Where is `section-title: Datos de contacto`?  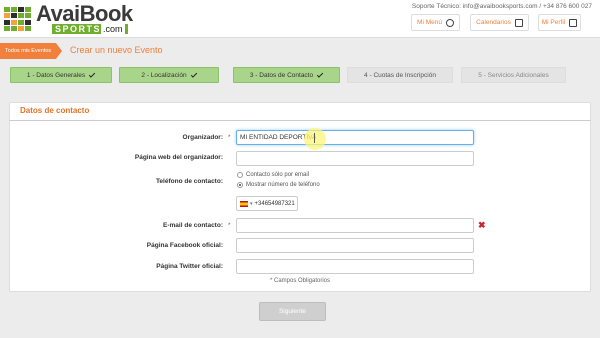
section-title: Datos de contacto is located at coordinates (55, 110).